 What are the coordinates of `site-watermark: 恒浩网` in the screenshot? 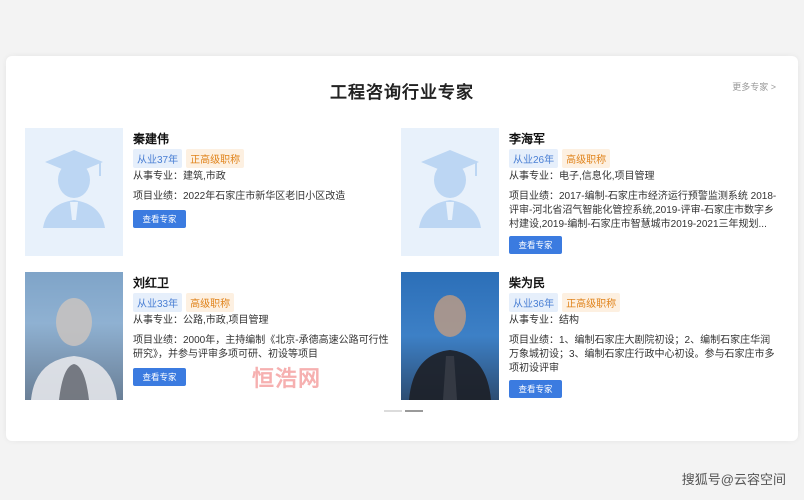 It's located at (287, 378).